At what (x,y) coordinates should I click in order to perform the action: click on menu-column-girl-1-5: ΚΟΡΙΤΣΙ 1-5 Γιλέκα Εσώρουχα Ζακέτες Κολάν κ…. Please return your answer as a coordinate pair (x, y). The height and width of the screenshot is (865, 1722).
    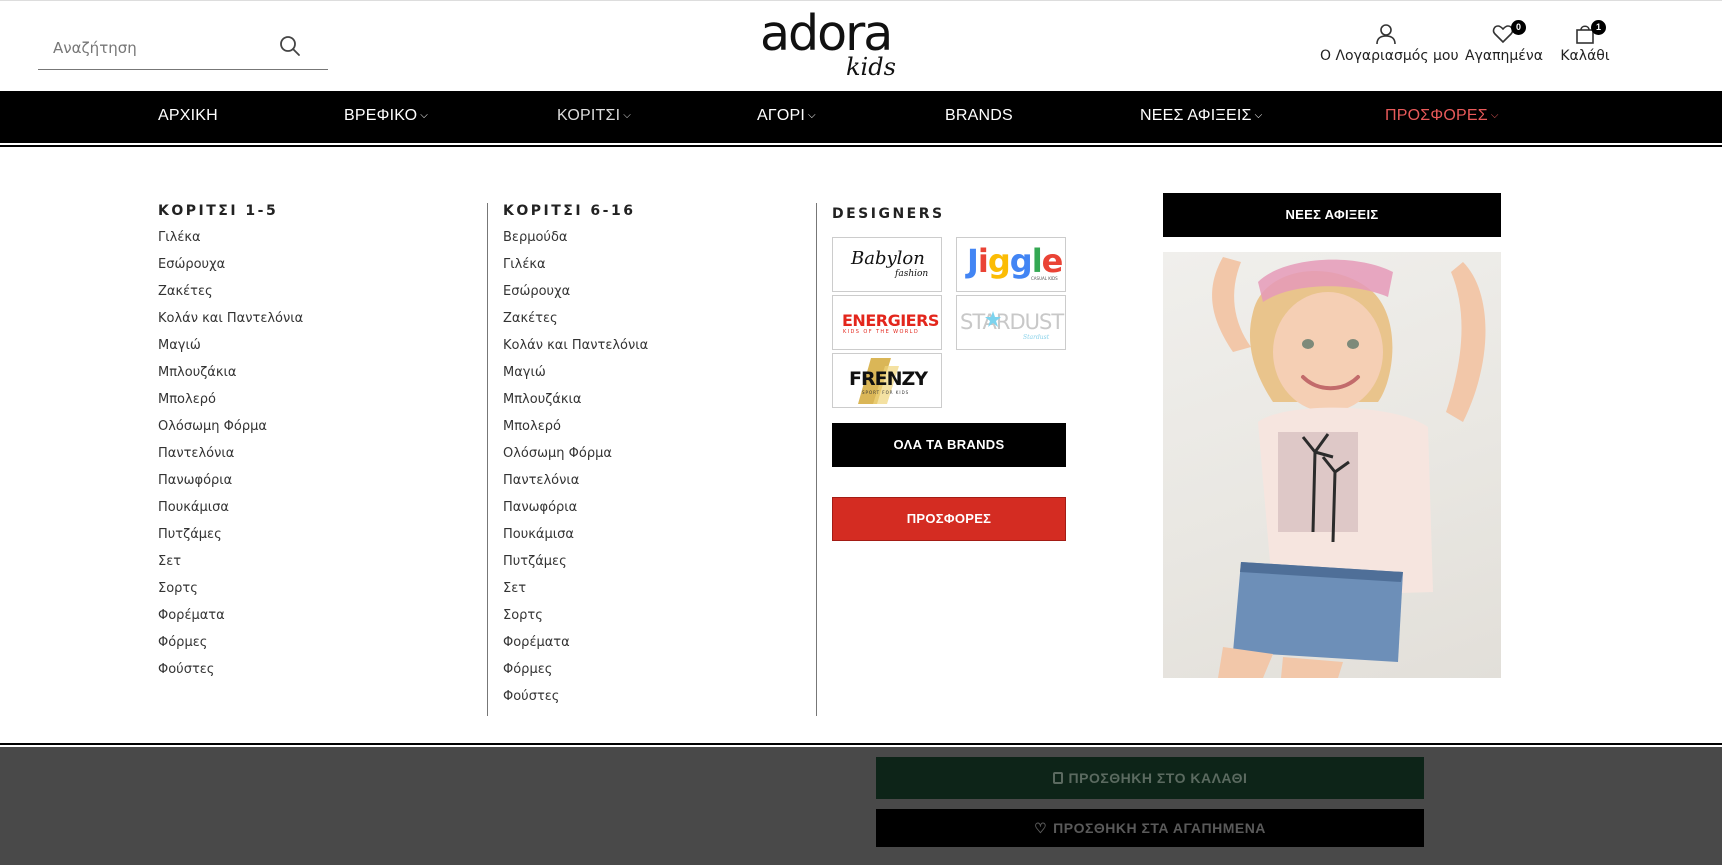
    Looking at the image, I should click on (230, 445).